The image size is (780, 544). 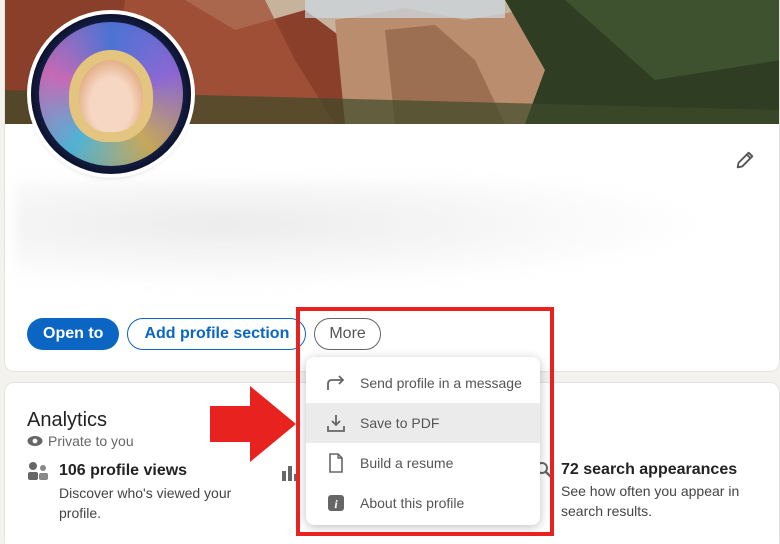 What do you see at coordinates (425, 421) in the screenshot?
I see `annotation-highlight-box` at bounding box center [425, 421].